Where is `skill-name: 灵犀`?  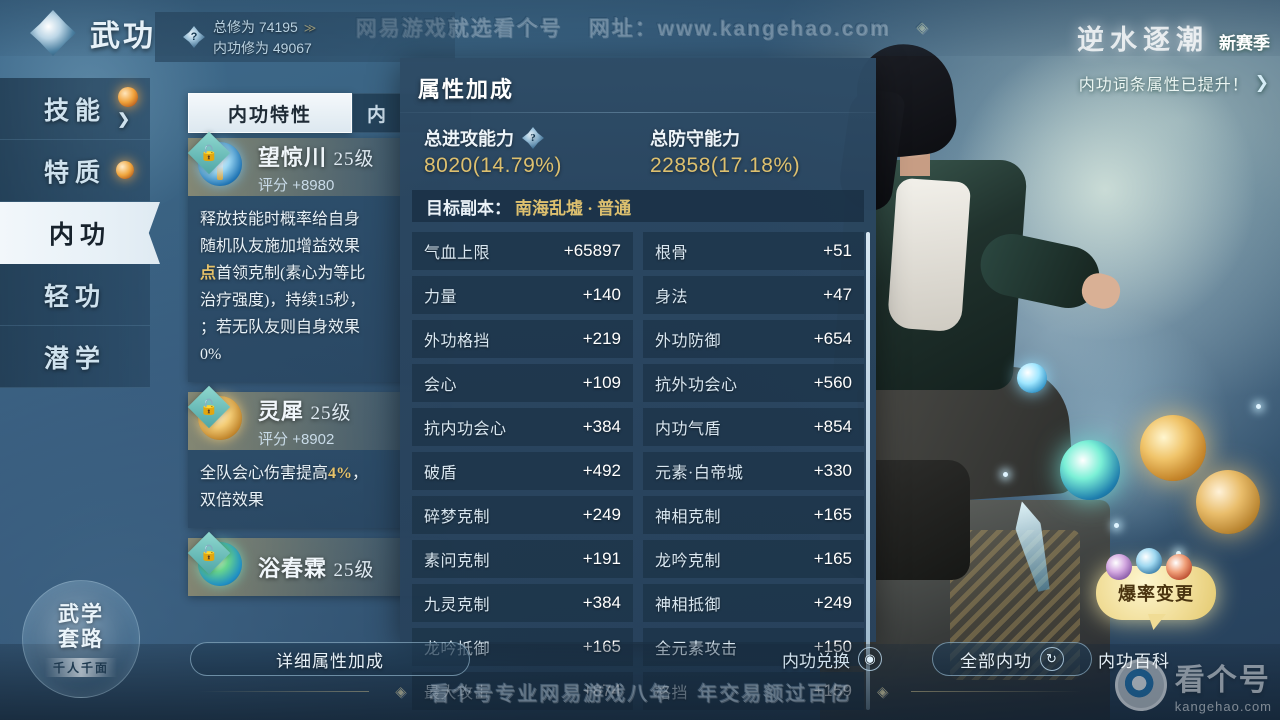 skill-name: 灵犀 is located at coordinates (281, 411).